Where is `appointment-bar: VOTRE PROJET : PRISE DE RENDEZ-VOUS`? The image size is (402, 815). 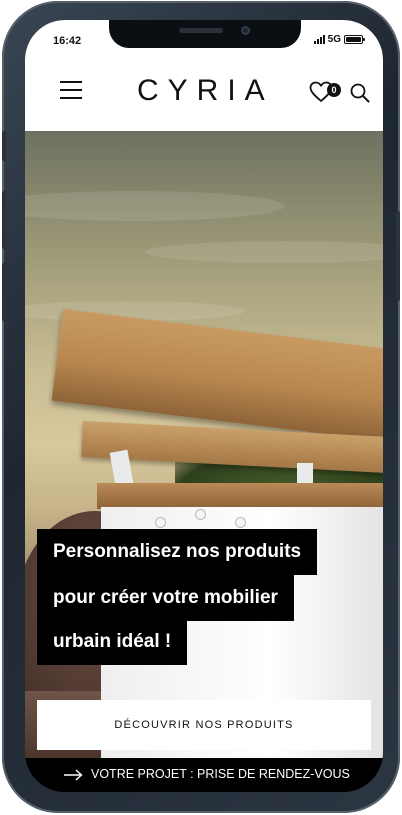 appointment-bar: VOTRE PROJET : PRISE DE RENDEZ-VOUS is located at coordinates (204, 775).